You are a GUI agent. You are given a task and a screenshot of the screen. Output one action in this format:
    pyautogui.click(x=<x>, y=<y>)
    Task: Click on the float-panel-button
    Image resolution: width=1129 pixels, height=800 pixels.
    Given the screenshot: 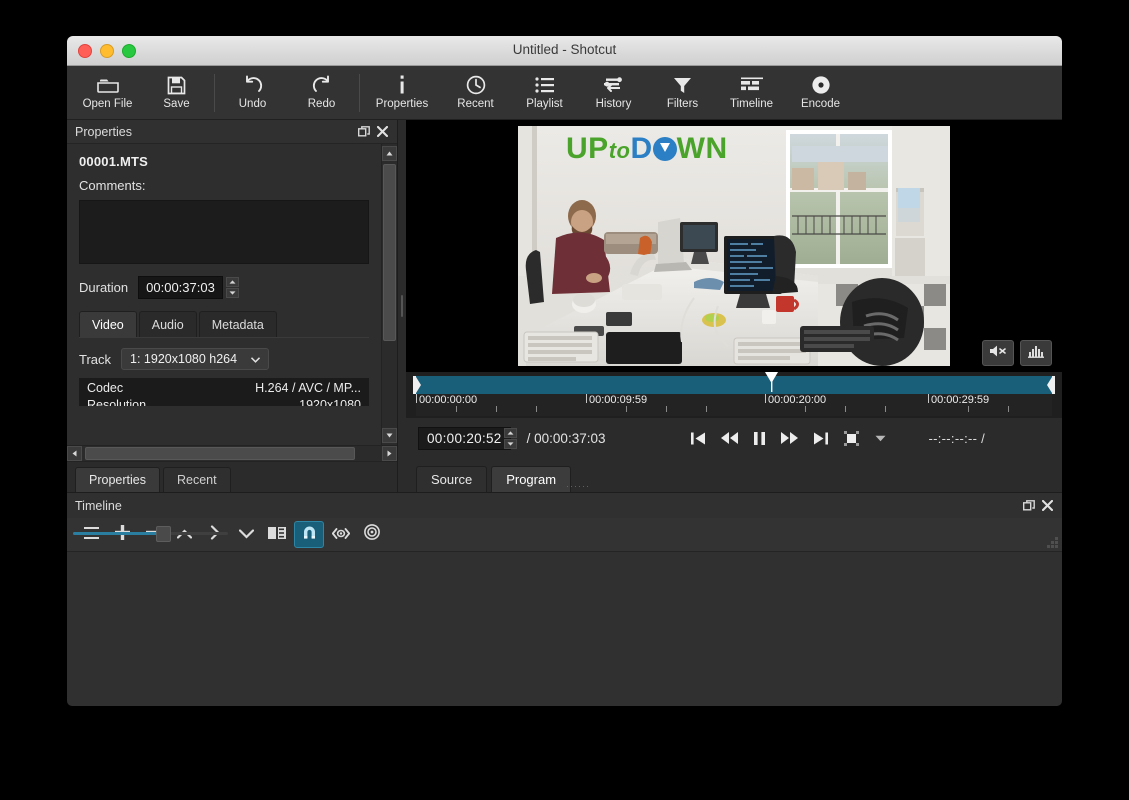 What is the action you would take?
    pyautogui.click(x=364, y=132)
    